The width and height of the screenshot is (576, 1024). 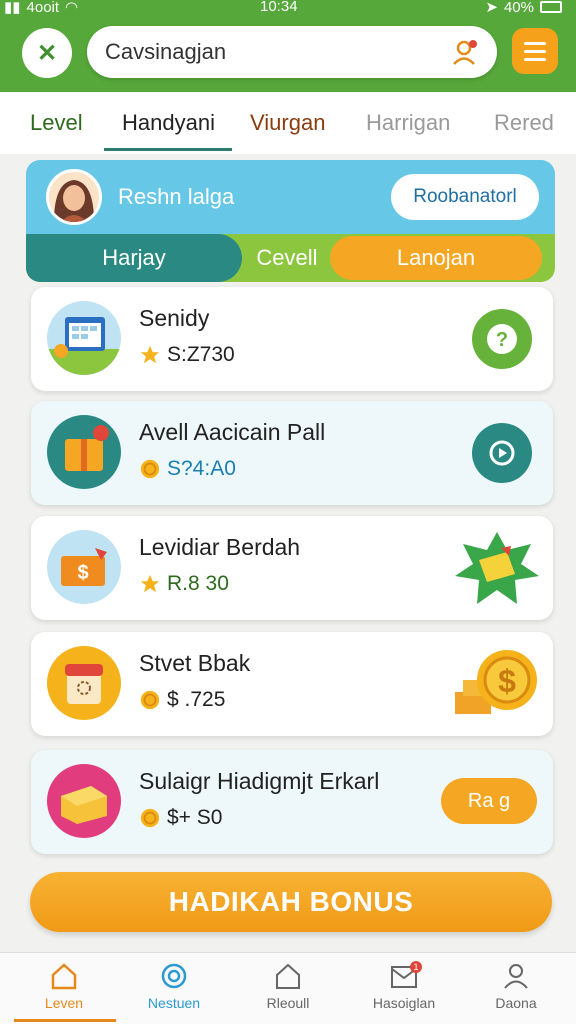 I want to click on user-alert-icon, so click(x=465, y=52).